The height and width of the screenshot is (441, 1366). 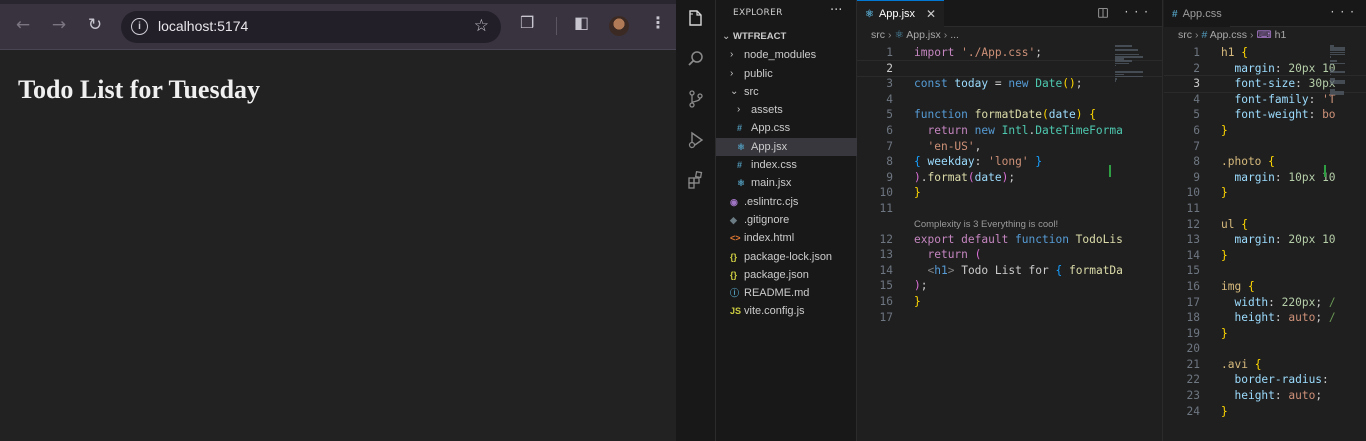 I want to click on explorer-more-icon: ···, so click(x=836, y=10).